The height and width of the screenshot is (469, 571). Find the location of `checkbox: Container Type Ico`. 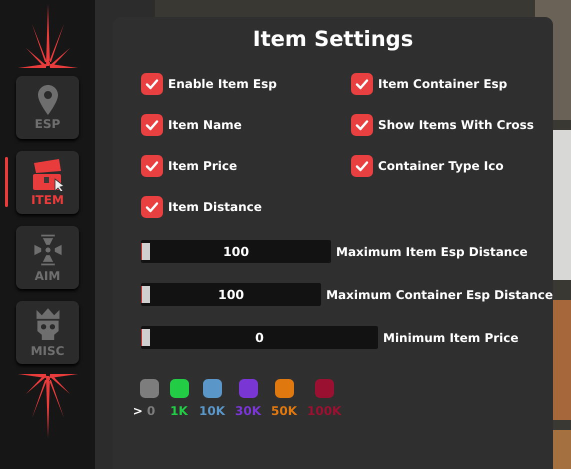

checkbox: Container Type Ico is located at coordinates (451, 166).